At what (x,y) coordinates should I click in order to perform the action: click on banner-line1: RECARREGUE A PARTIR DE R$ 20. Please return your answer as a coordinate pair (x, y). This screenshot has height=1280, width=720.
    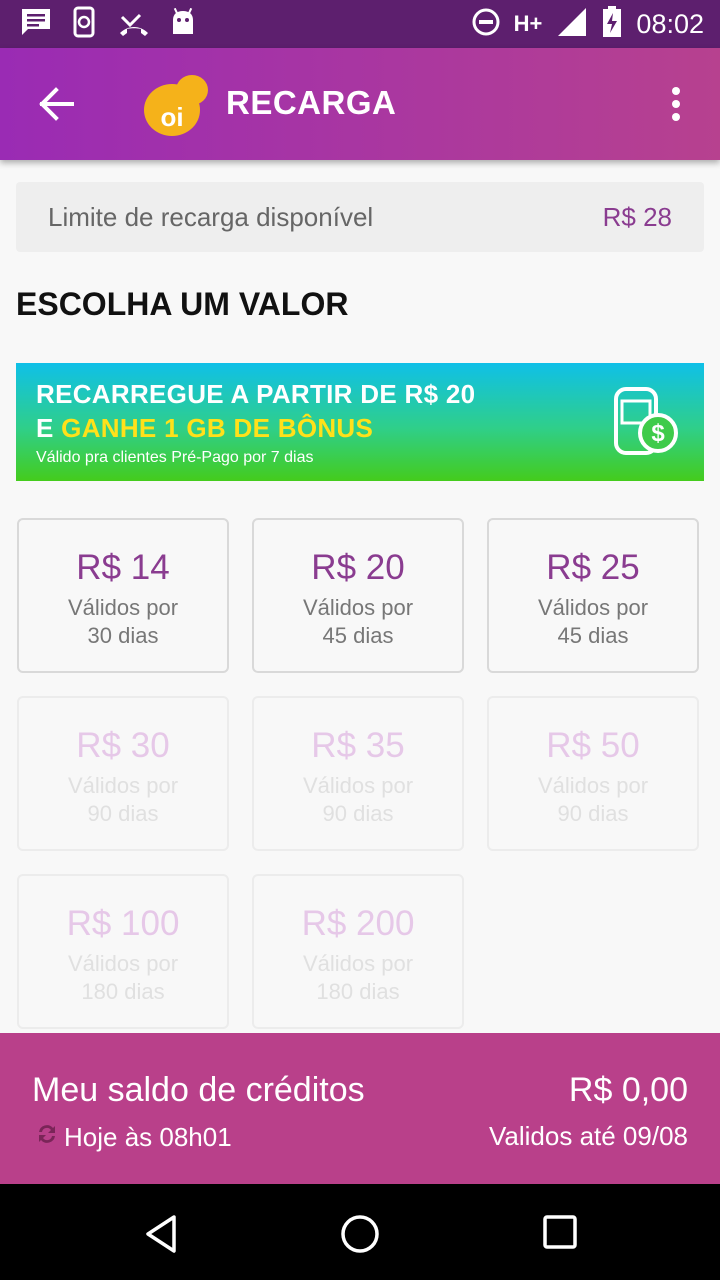
    Looking at the image, I should click on (256, 394).